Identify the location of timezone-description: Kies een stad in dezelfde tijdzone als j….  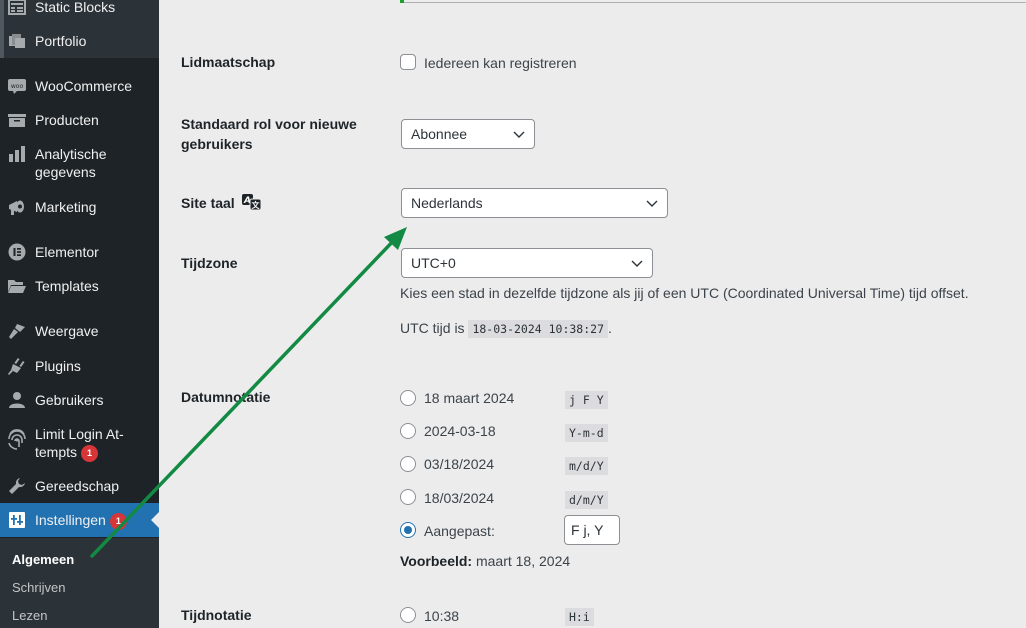
(684, 293).